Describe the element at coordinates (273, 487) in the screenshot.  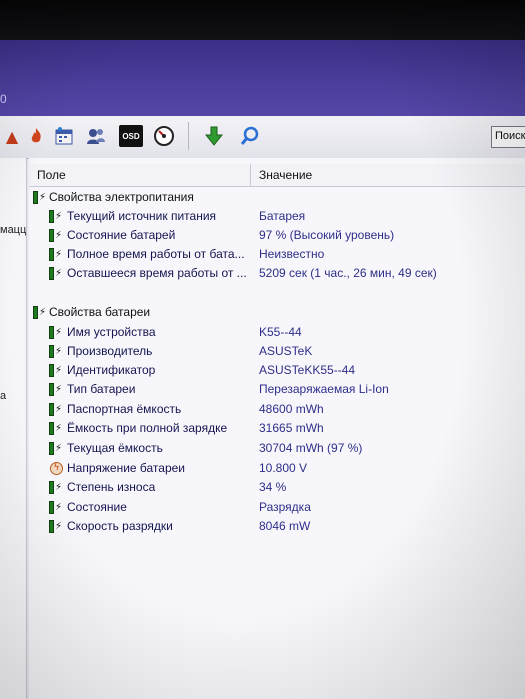
I see `field-value: 34 %` at that location.